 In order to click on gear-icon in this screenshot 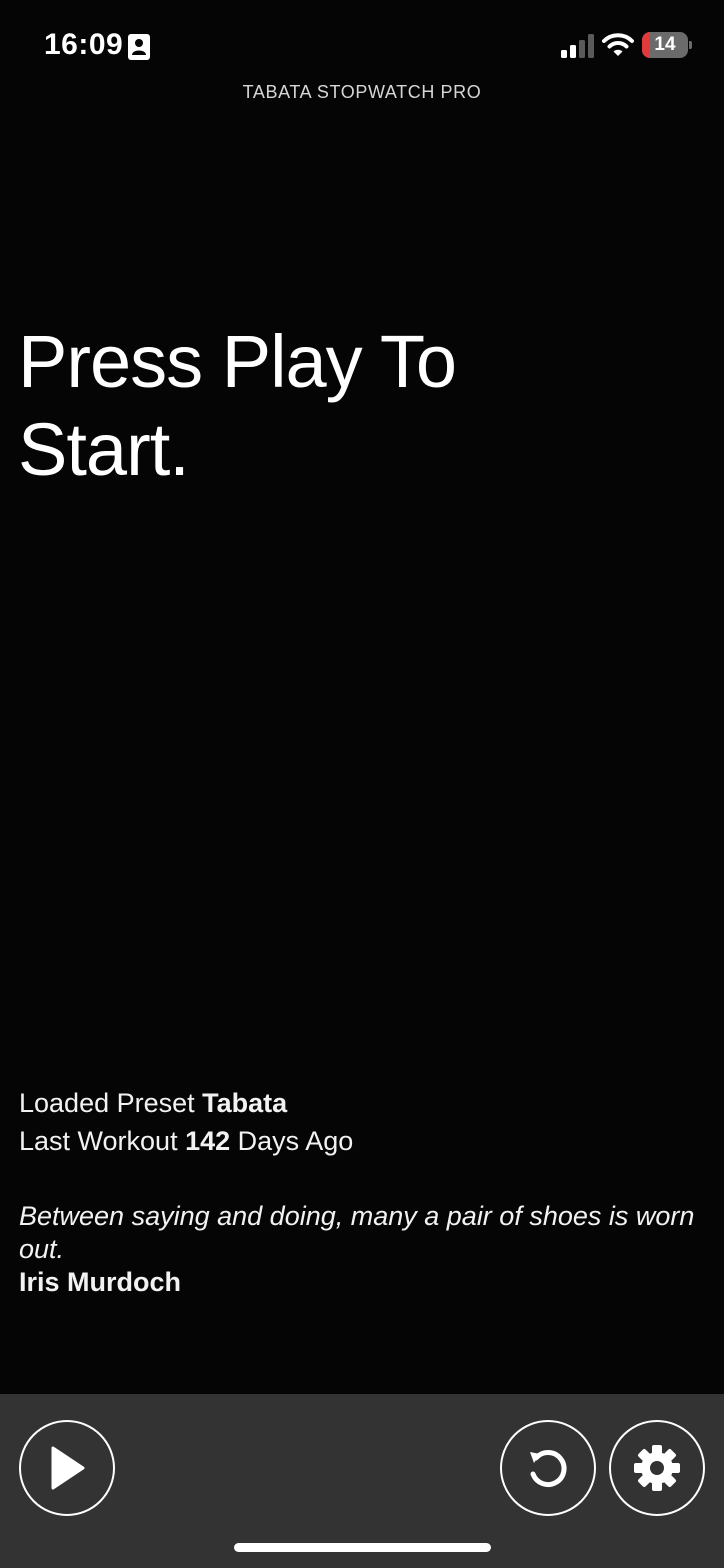, I will do `click(657, 1468)`.